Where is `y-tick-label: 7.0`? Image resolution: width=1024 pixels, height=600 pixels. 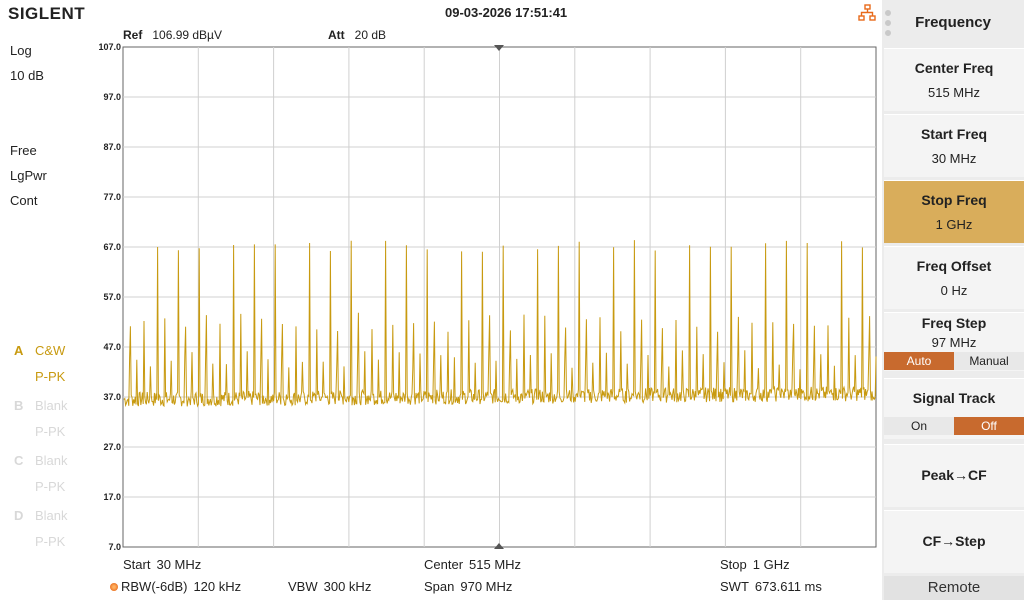
y-tick-label: 7.0 is located at coordinates (114, 547).